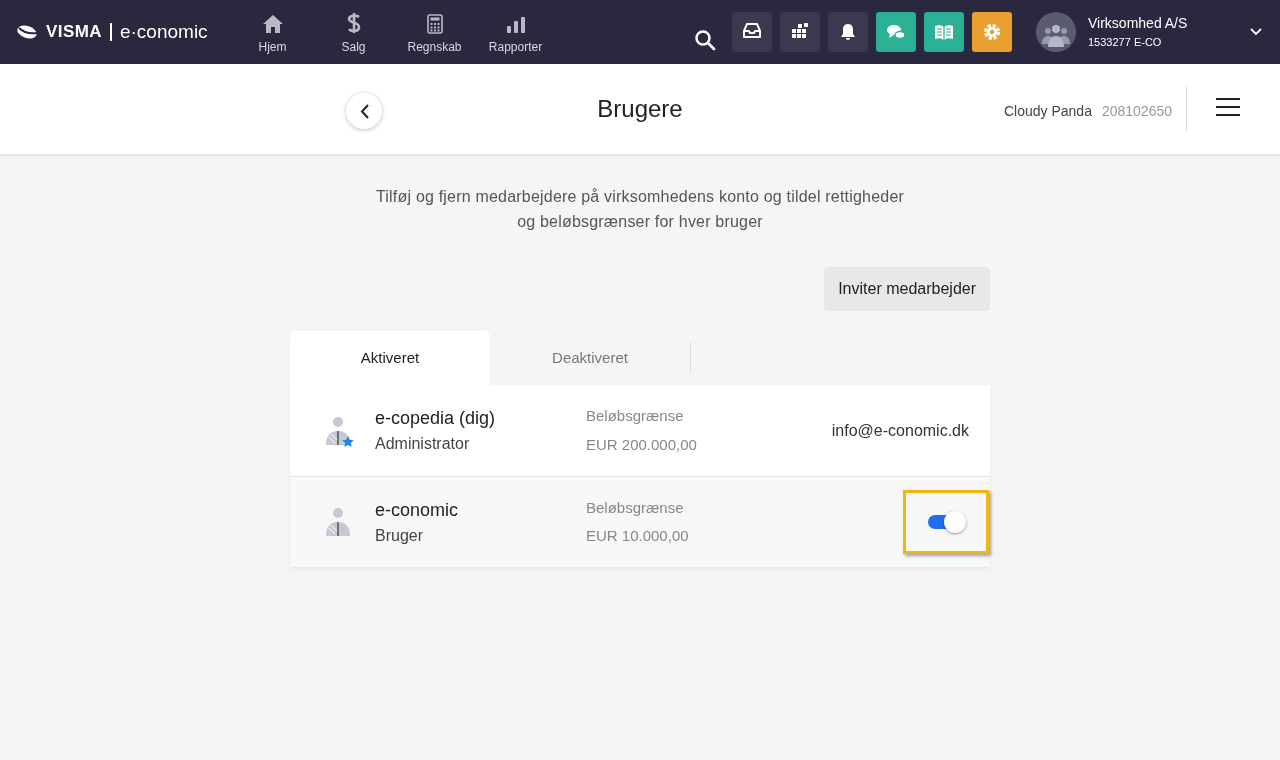 The width and height of the screenshot is (1280, 760). I want to click on calculator-icon, so click(434, 24).